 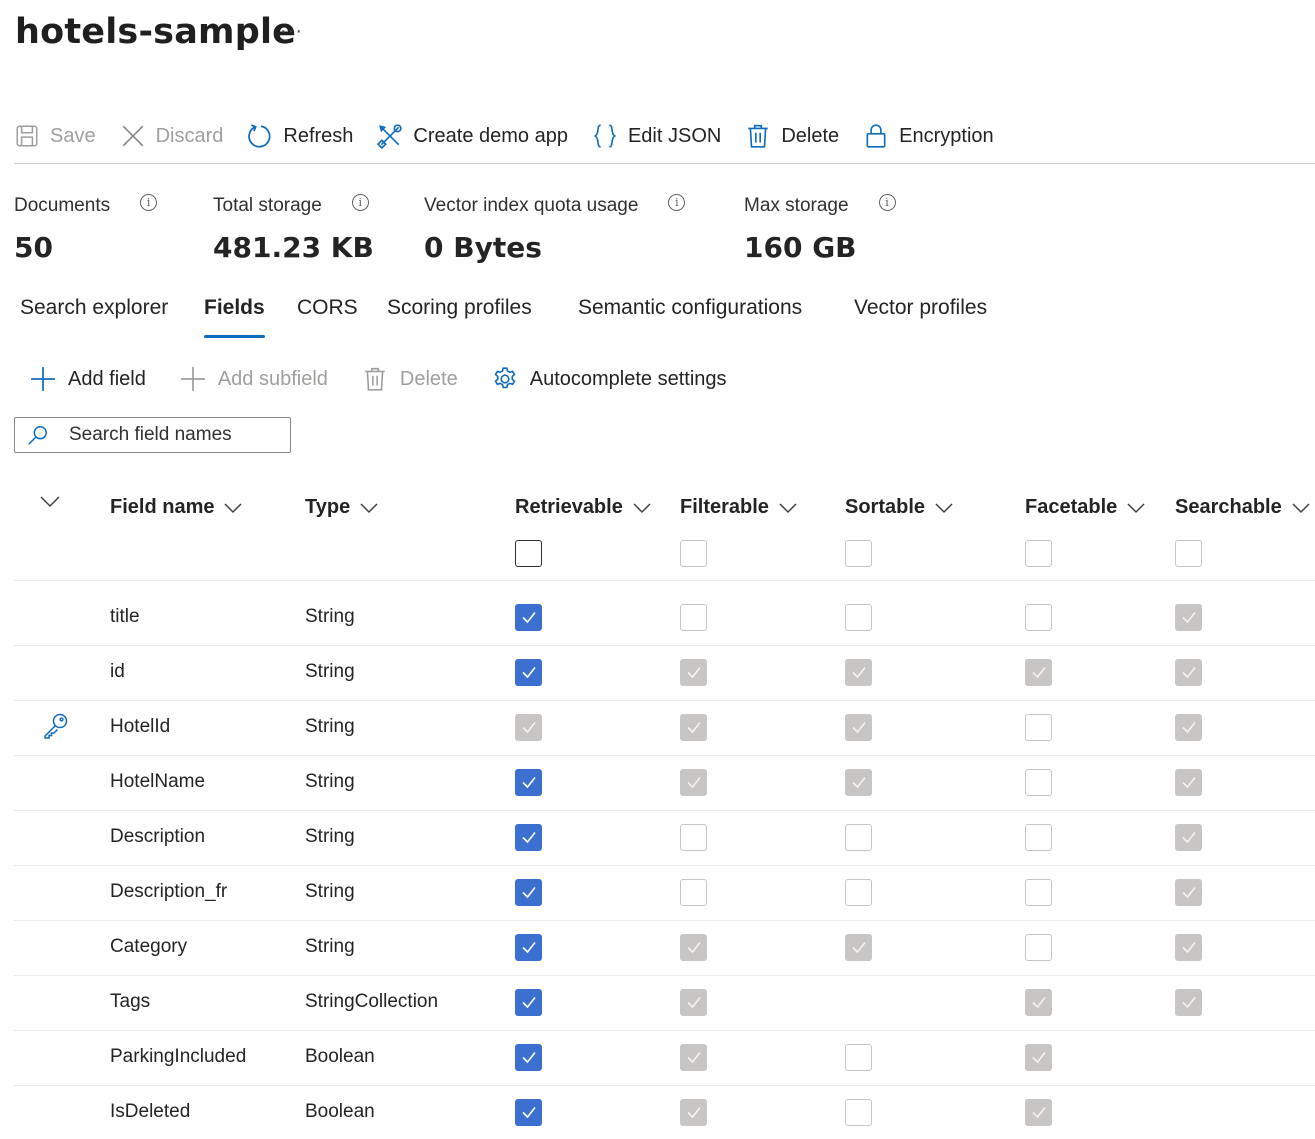 I want to click on delete-field-button: Delete, so click(x=410, y=379).